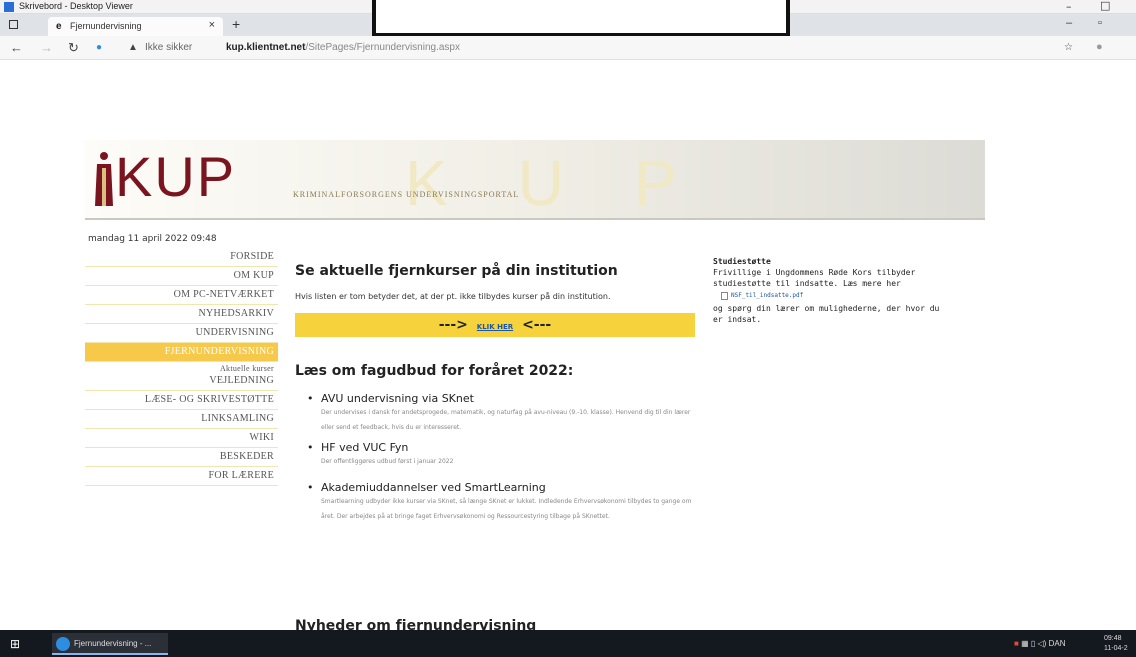 The image size is (1136, 657). Describe the element at coordinates (59, 26) in the screenshot. I see `edge-icon: e` at that location.